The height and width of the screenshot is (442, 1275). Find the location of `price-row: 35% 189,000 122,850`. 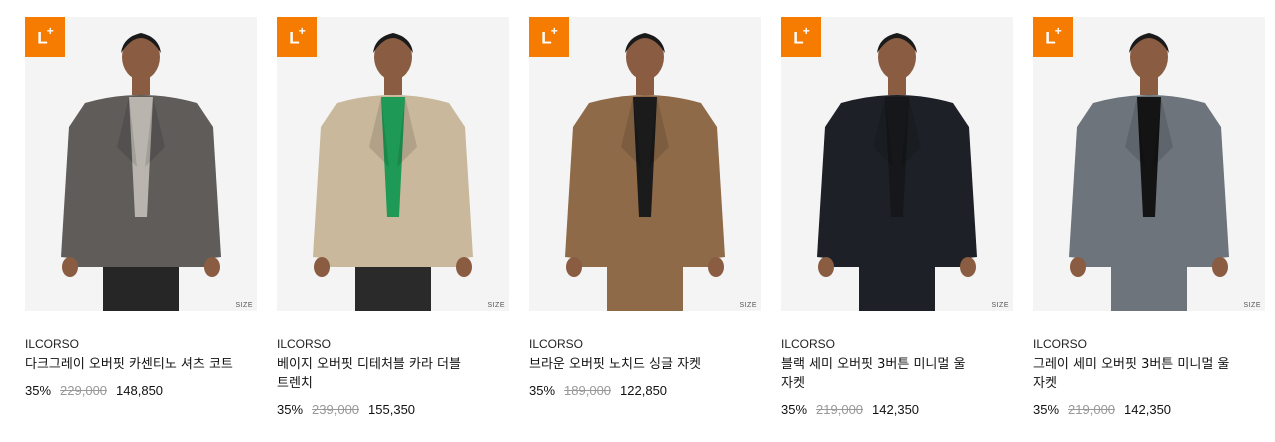

price-row: 35% 189,000 122,850 is located at coordinates (645, 390).